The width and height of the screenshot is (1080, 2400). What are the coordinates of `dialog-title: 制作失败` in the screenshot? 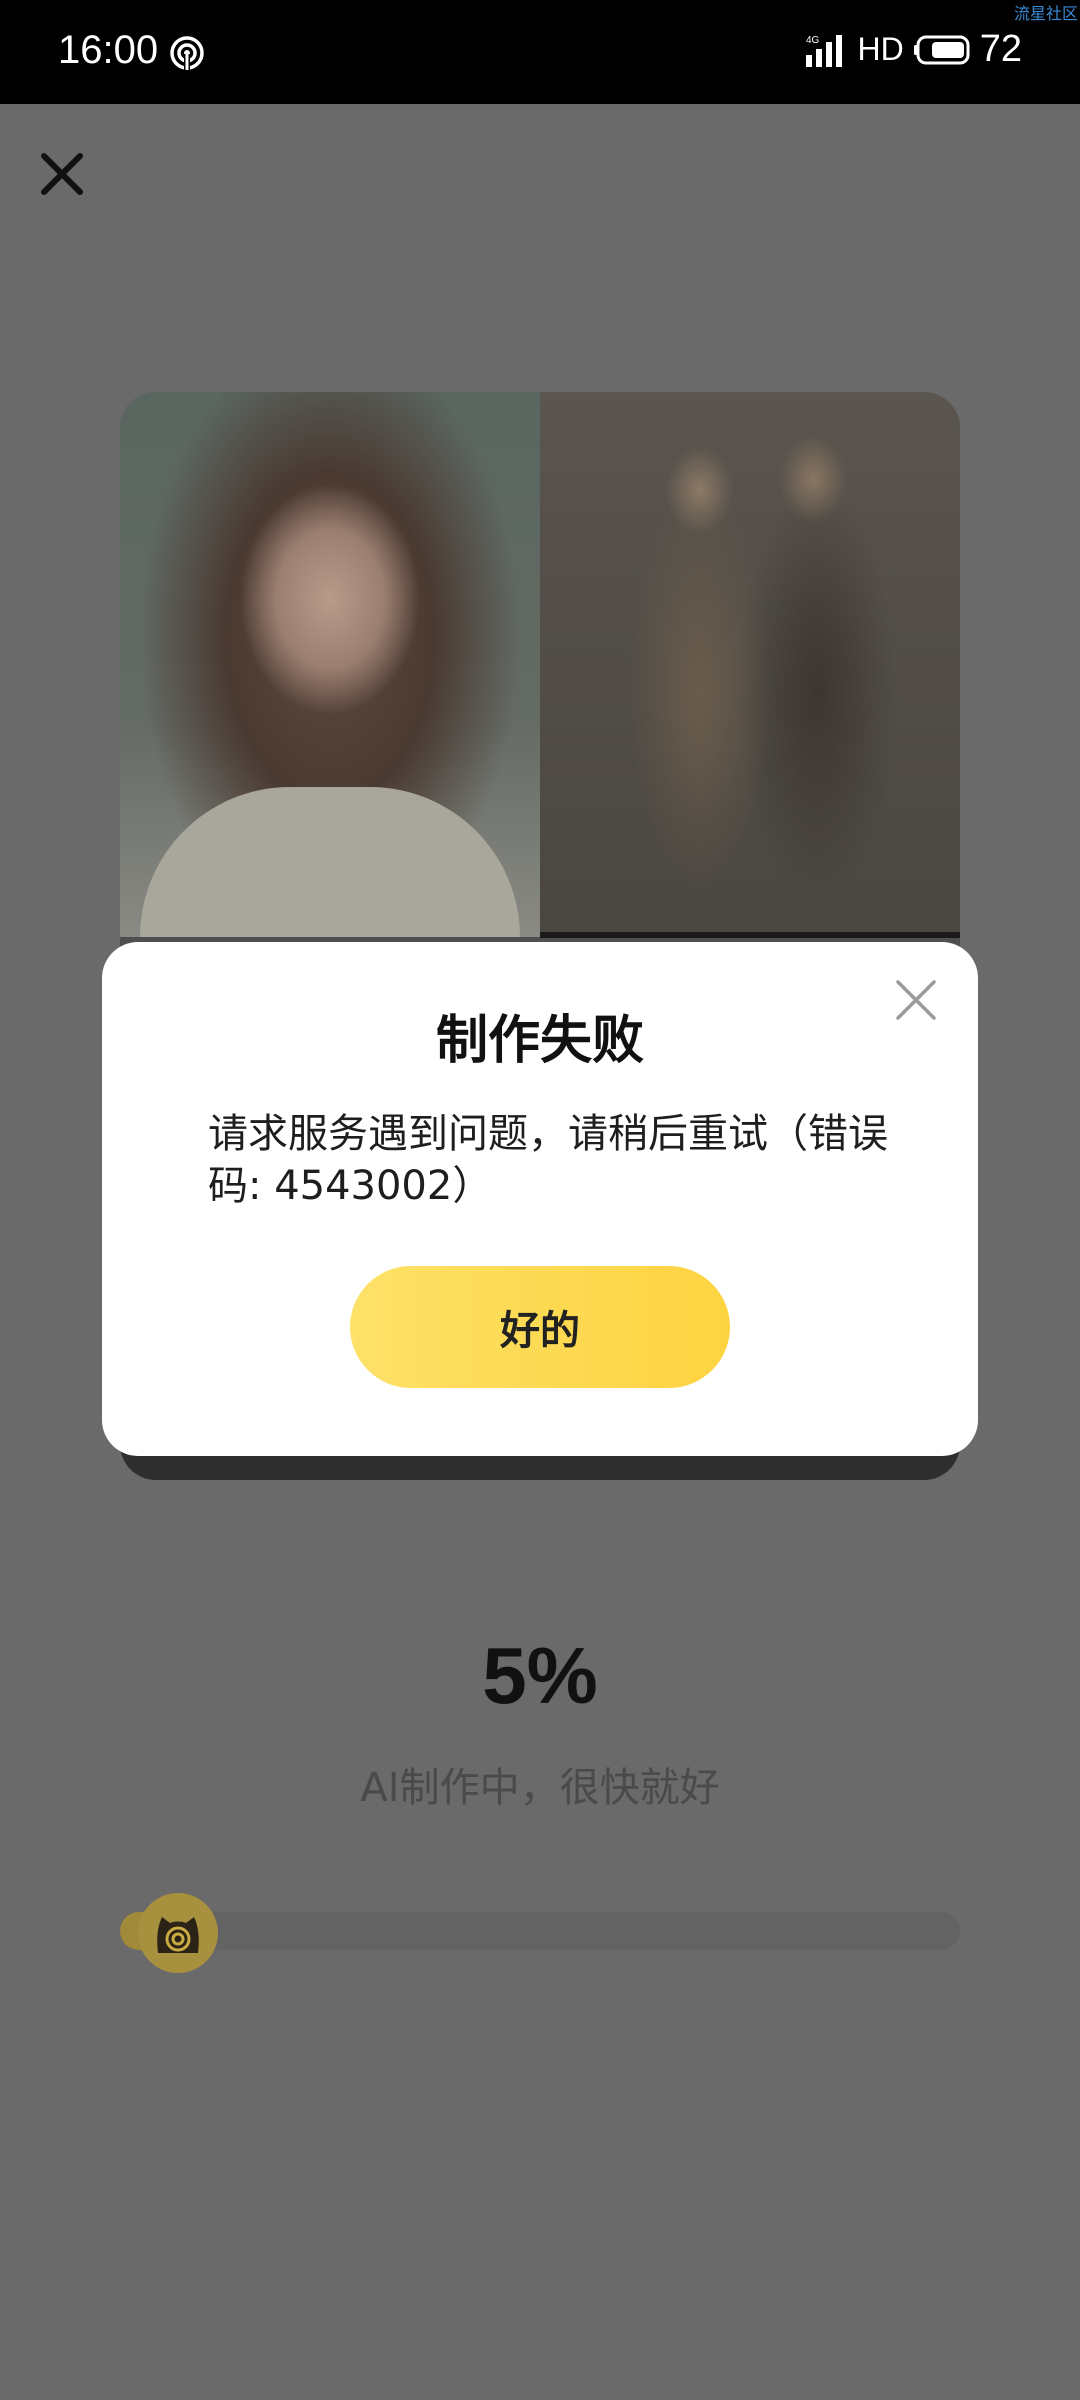 It's located at (539, 1041).